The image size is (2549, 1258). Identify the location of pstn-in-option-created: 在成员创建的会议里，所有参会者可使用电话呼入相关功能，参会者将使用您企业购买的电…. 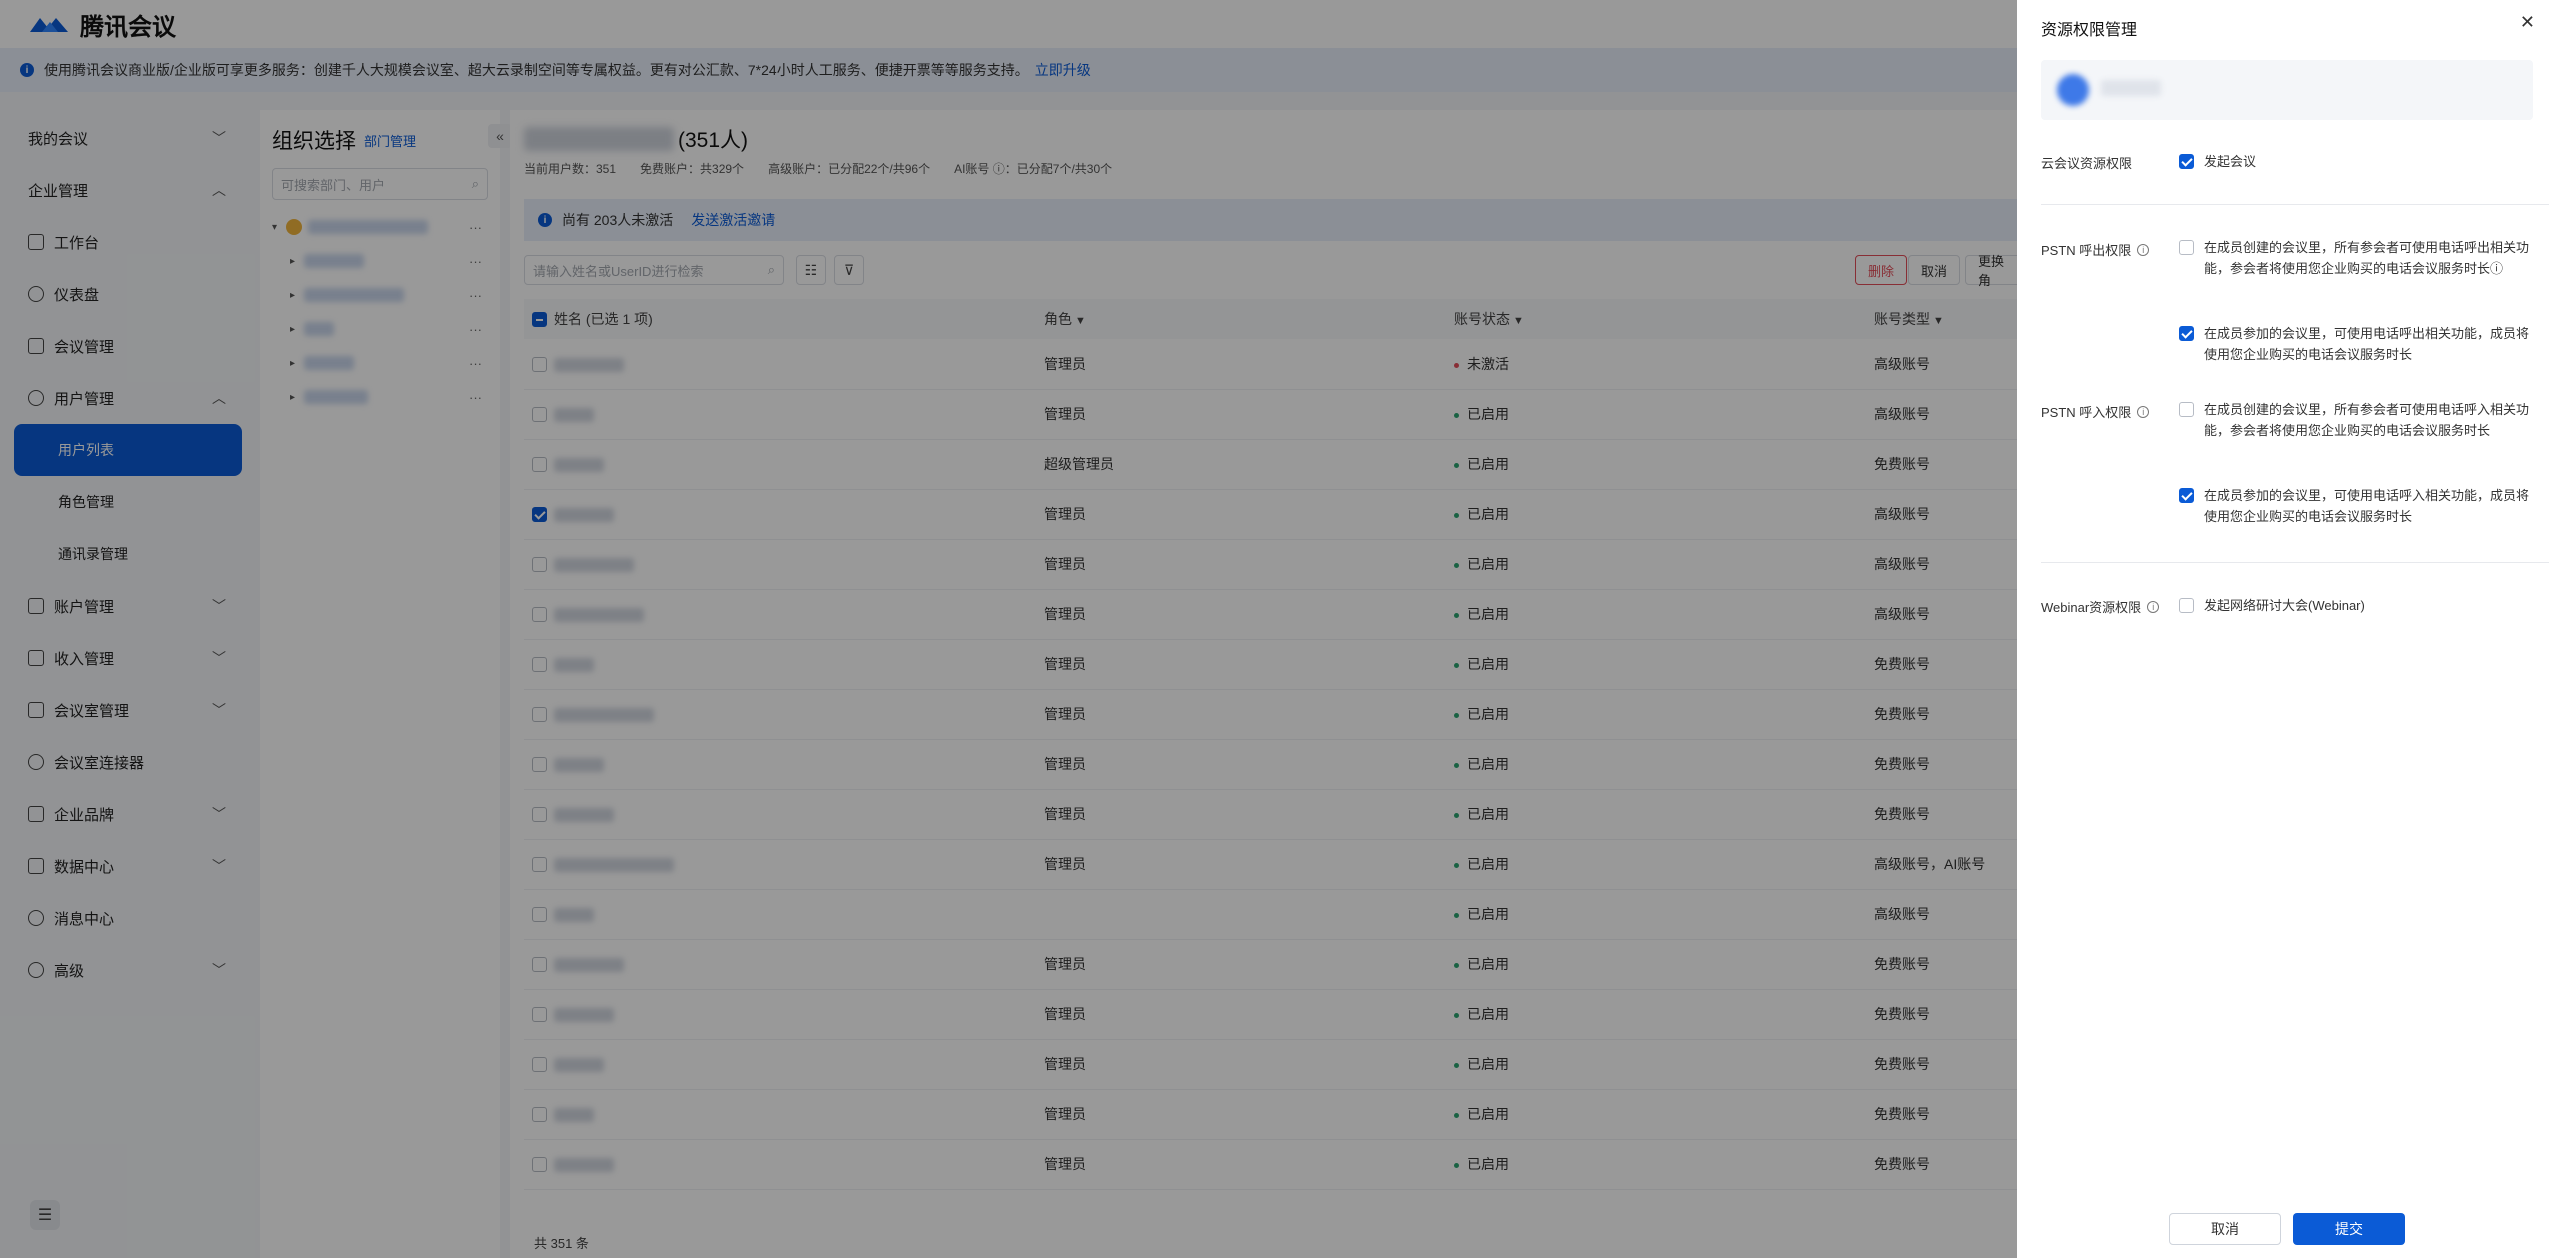
(2354, 420).